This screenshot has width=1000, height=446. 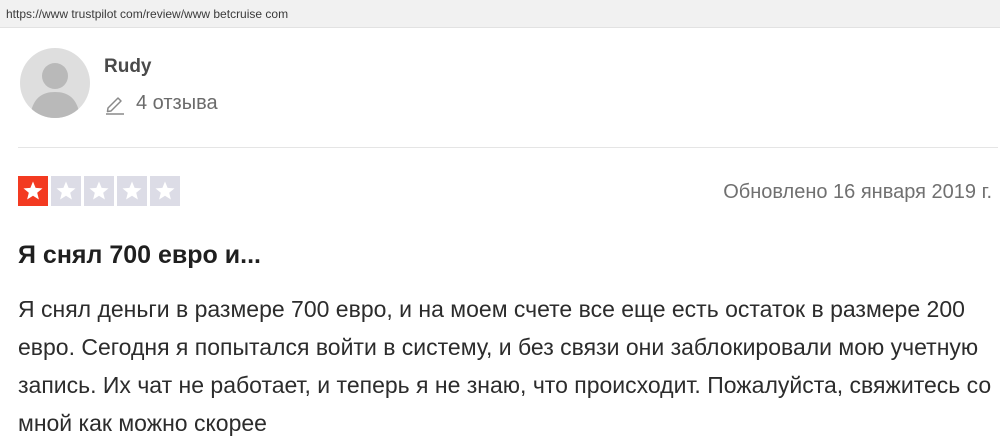 I want to click on reviews-count-label: 4 отзыва, so click(x=177, y=103).